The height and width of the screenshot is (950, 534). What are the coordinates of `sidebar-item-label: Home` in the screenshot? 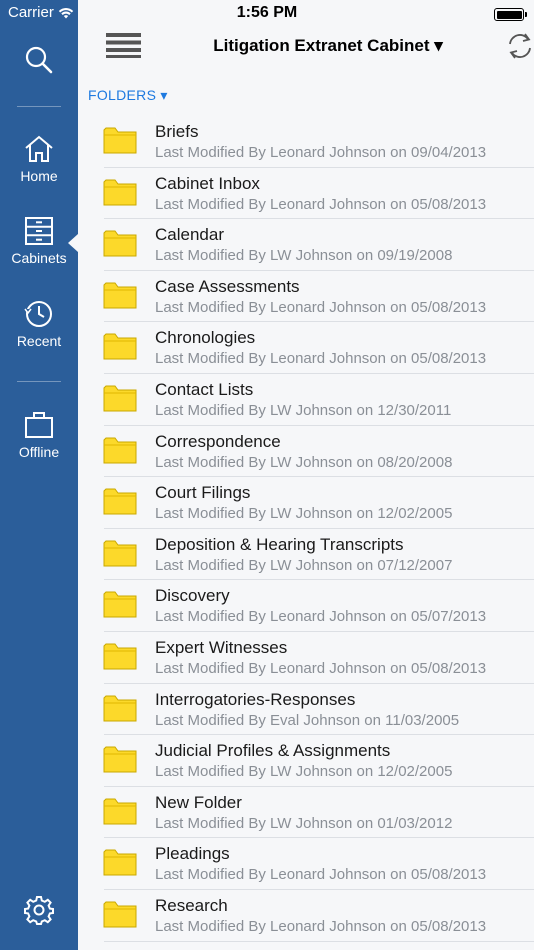 It's located at (39, 176).